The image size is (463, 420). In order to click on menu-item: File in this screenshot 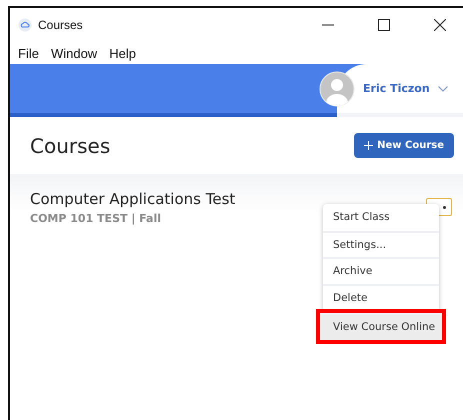, I will do `click(28, 53)`.